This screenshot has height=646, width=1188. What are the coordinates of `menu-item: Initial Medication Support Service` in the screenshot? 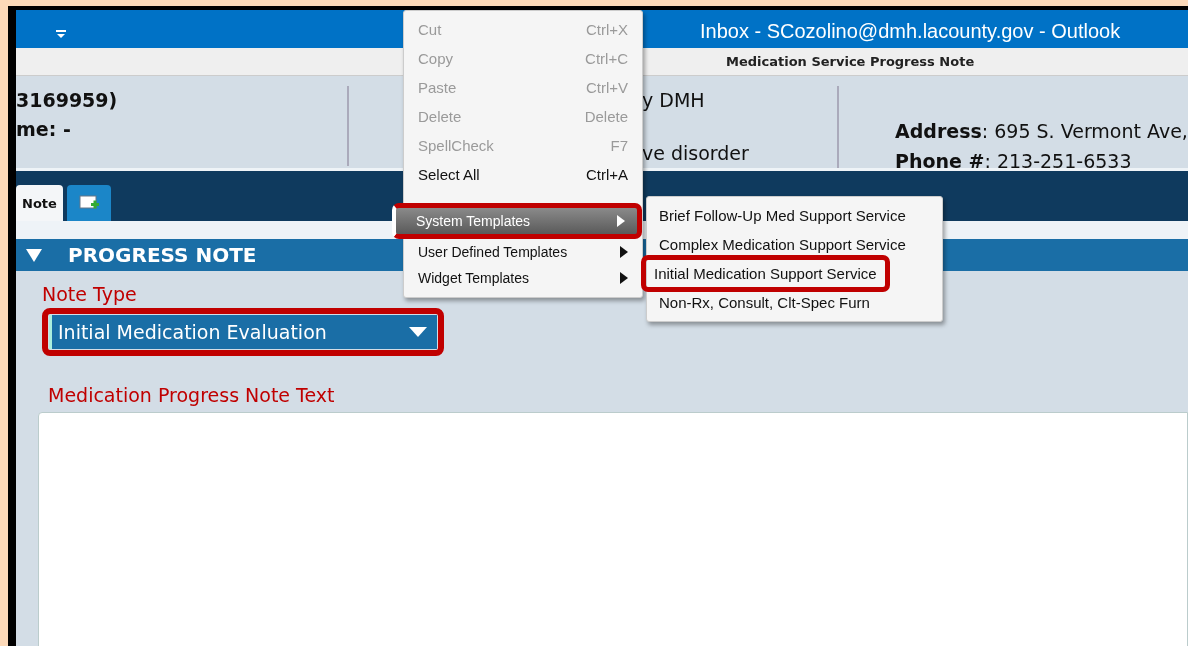 It's located at (765, 273).